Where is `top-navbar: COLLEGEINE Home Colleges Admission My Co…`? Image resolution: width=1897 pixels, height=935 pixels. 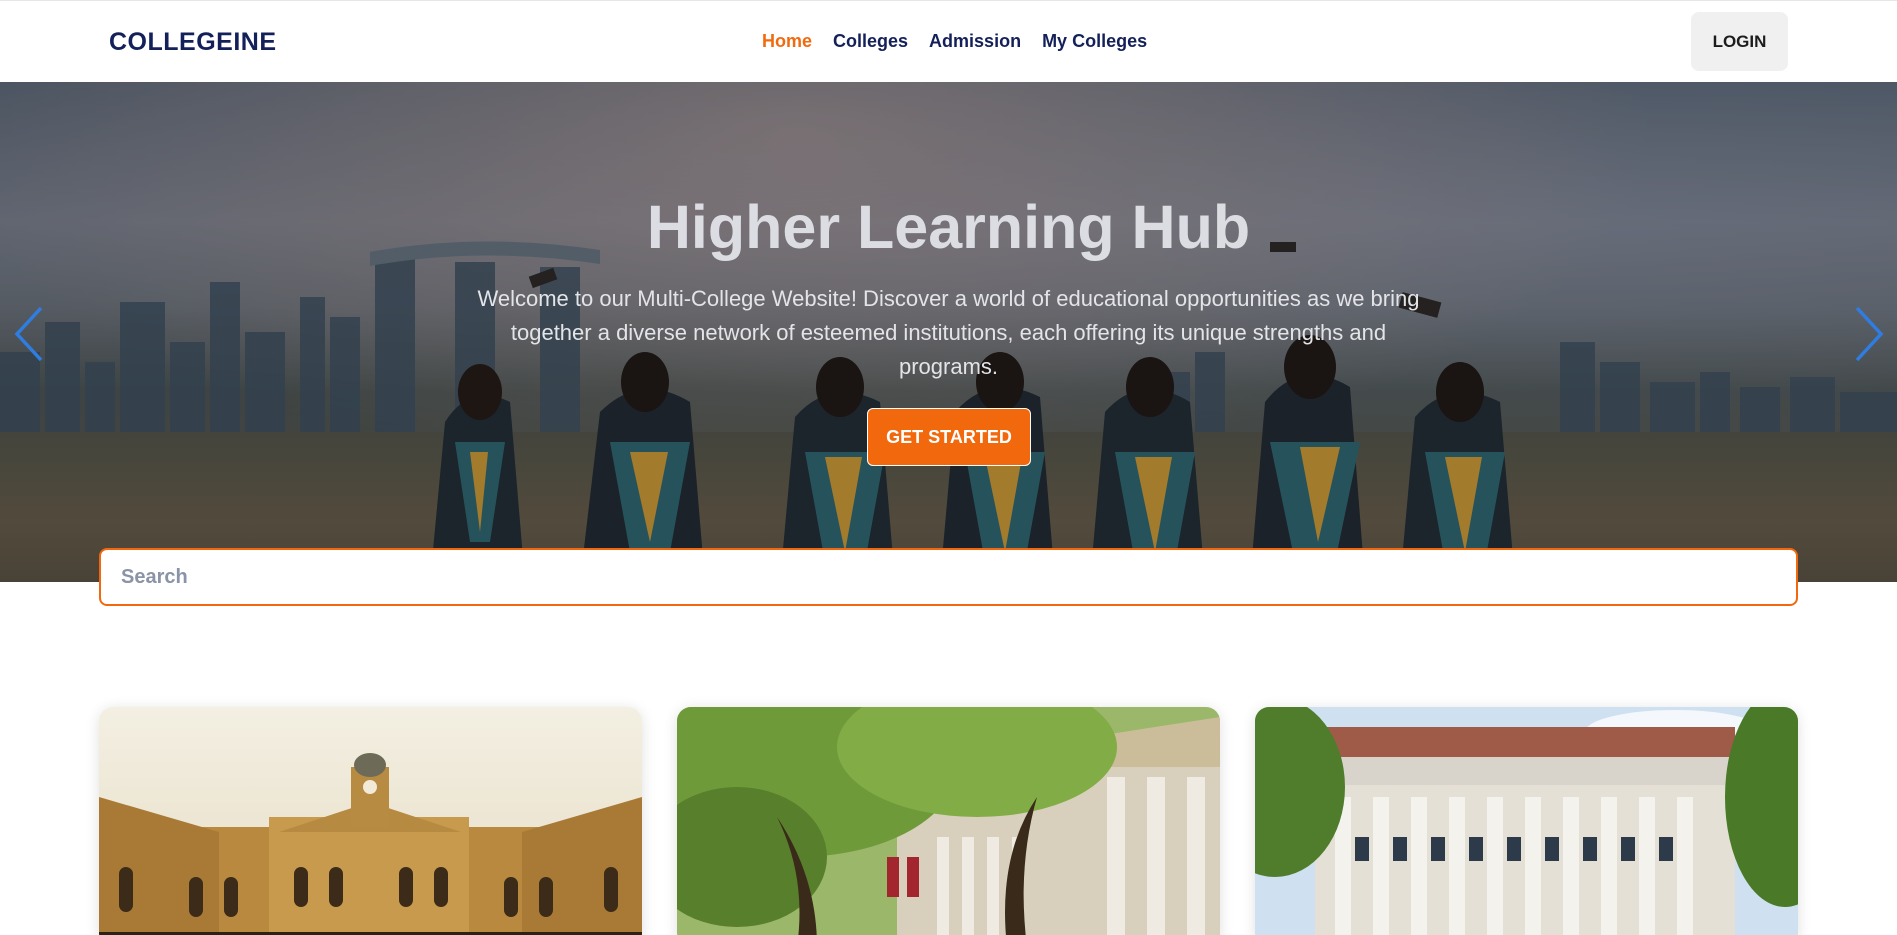 top-navbar: COLLEGEINE Home Colleges Admission My Co… is located at coordinates (948, 41).